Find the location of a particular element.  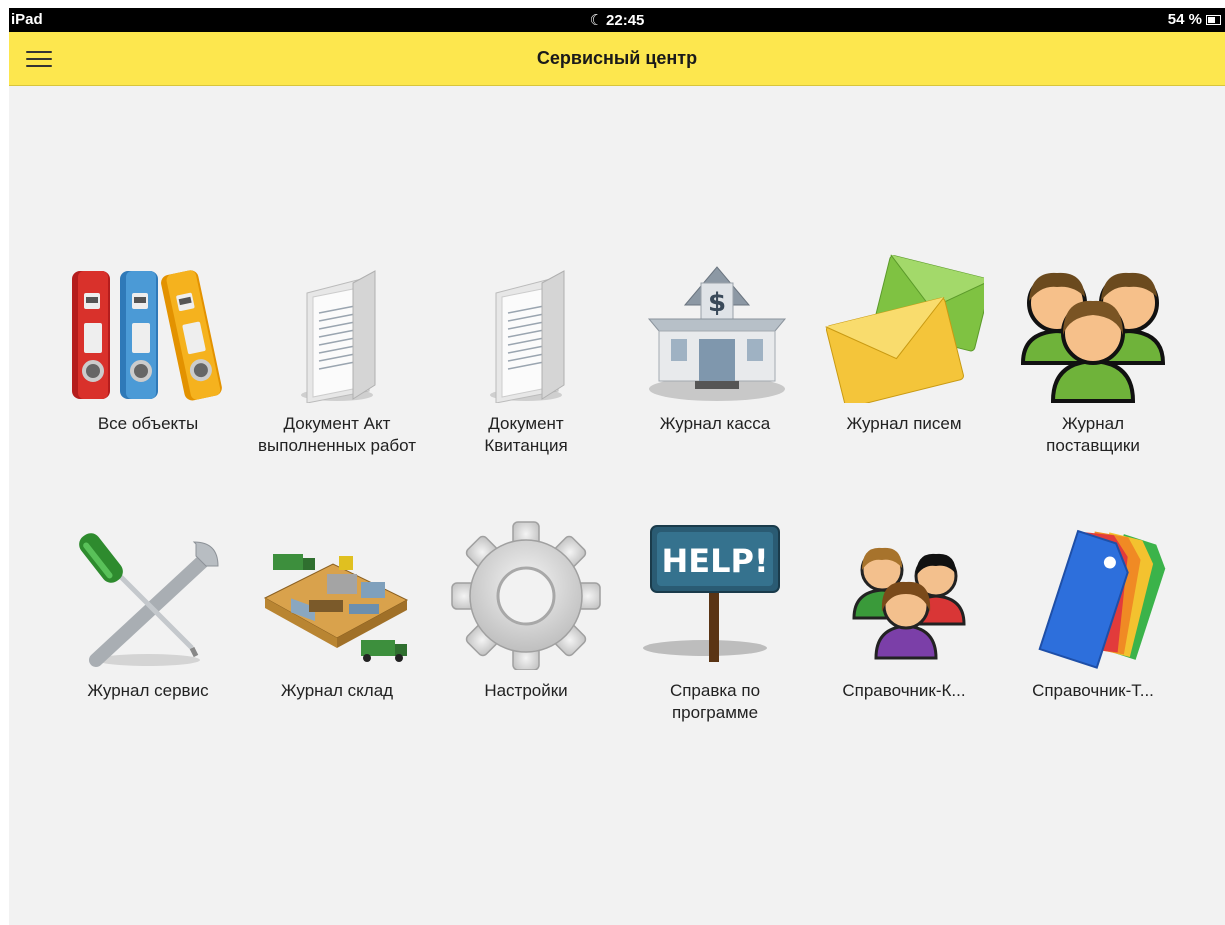

bank-icon: $ is located at coordinates (717, 333).